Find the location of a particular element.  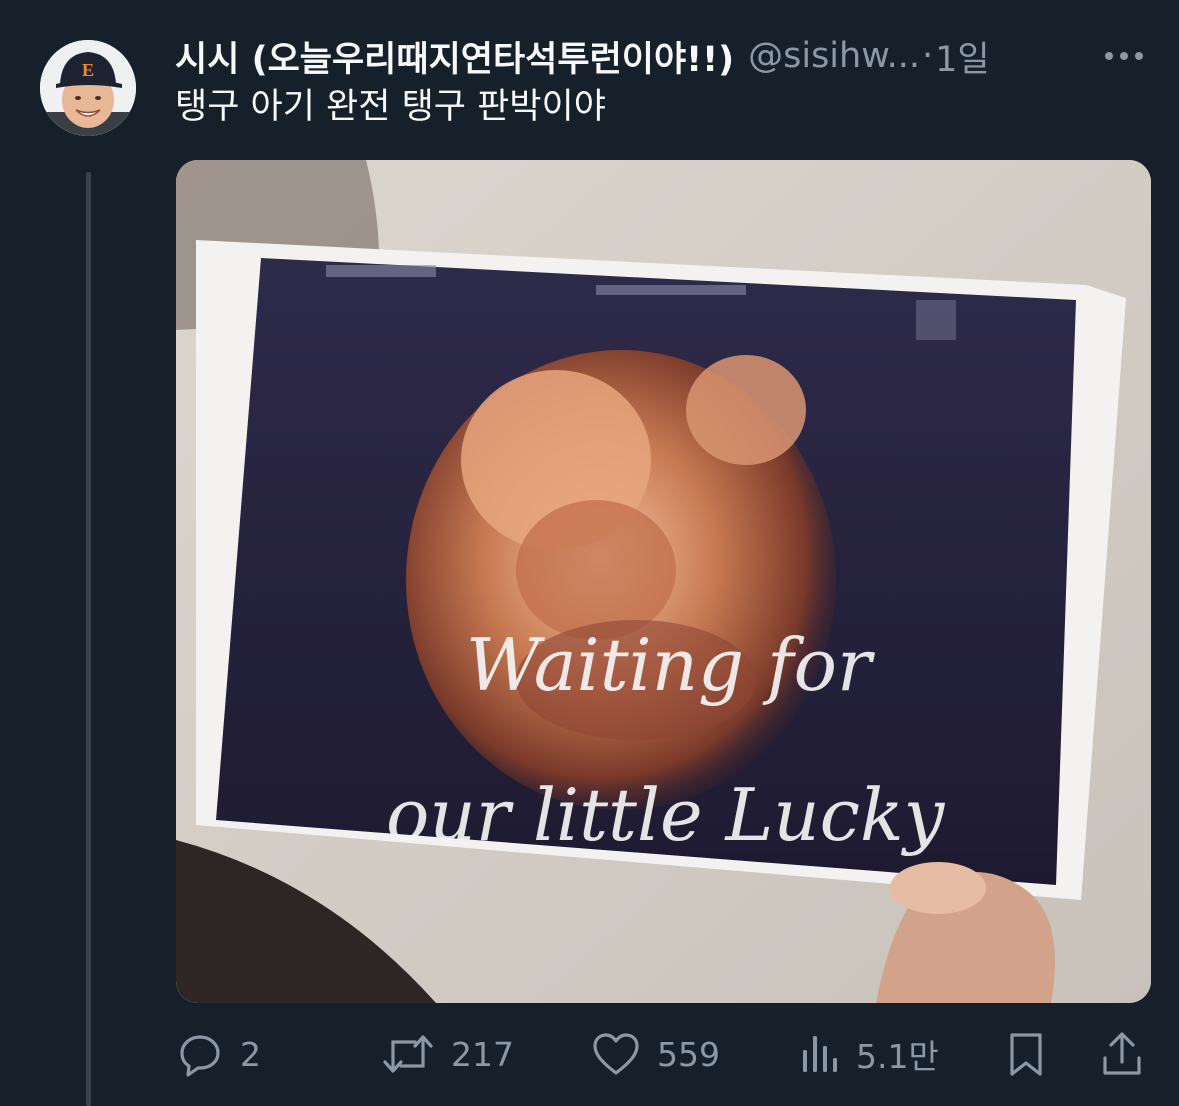

bookmark-icon is located at coordinates (1026, 1054).